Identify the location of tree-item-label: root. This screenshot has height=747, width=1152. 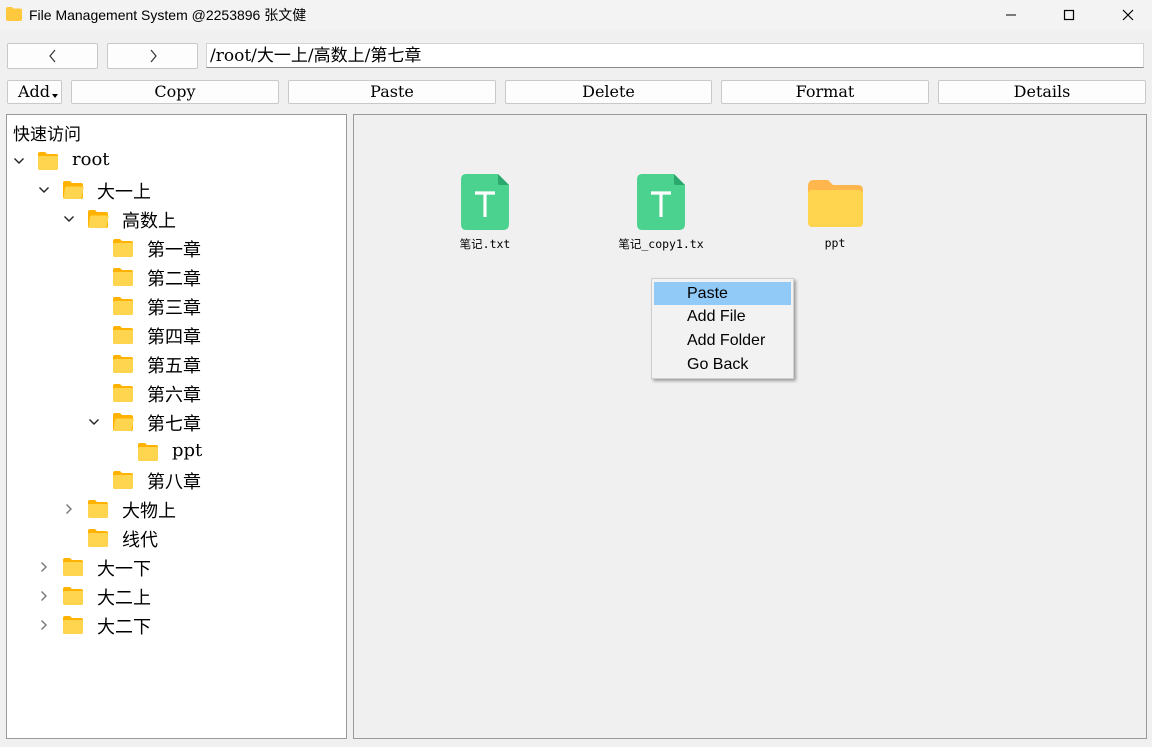
(91, 159).